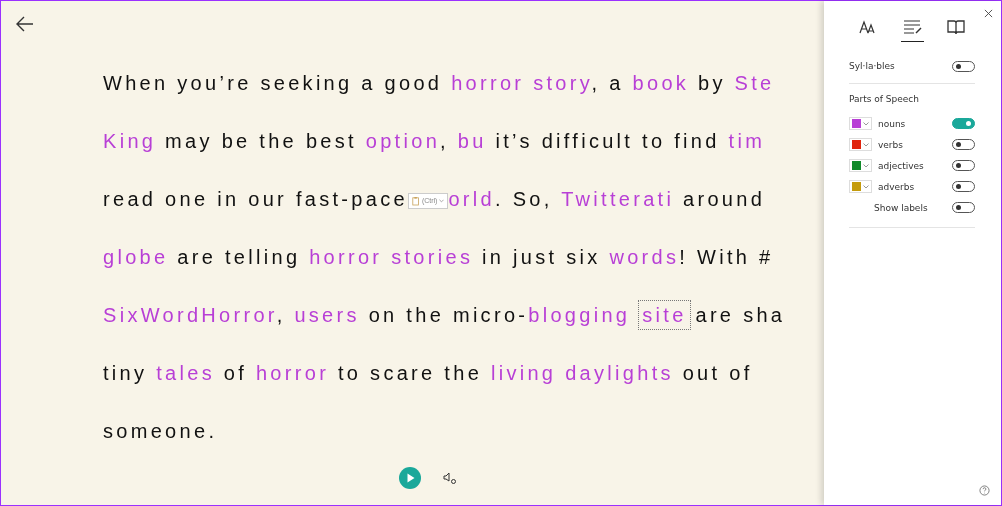  What do you see at coordinates (579, 315) in the screenshot?
I see `highlighted-noun: blogging` at bounding box center [579, 315].